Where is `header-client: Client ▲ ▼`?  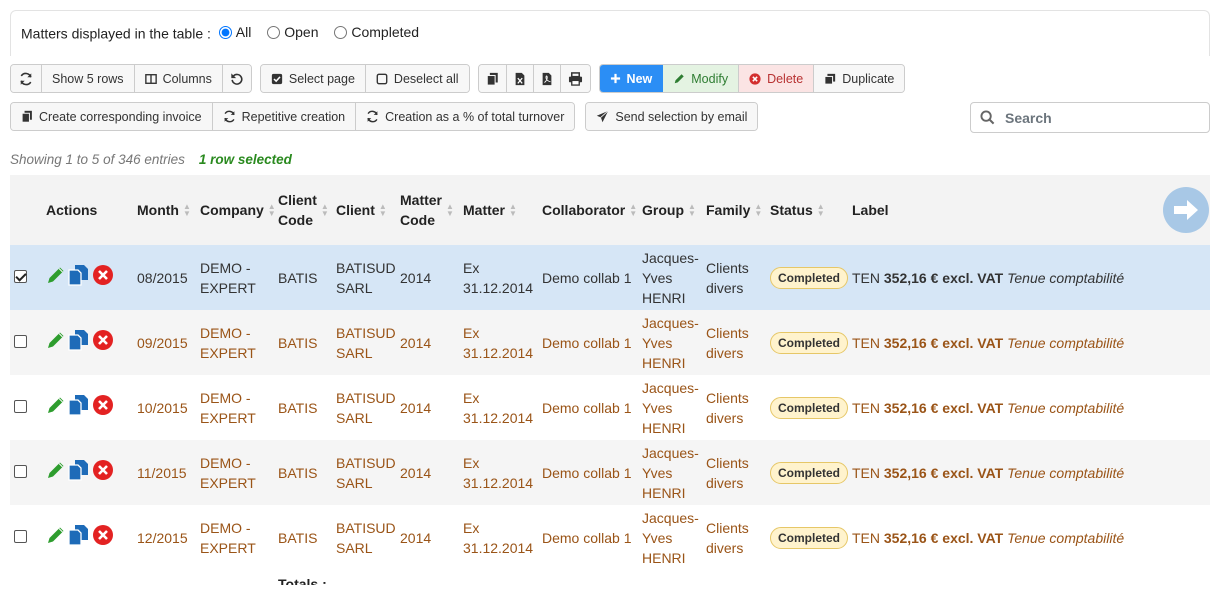 header-client: Client ▲ ▼ is located at coordinates (364, 210).